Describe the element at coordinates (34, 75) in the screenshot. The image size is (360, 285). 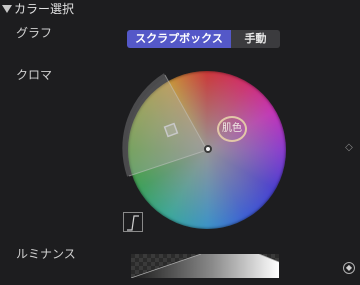
I see `chroma-label: クロマ` at that location.